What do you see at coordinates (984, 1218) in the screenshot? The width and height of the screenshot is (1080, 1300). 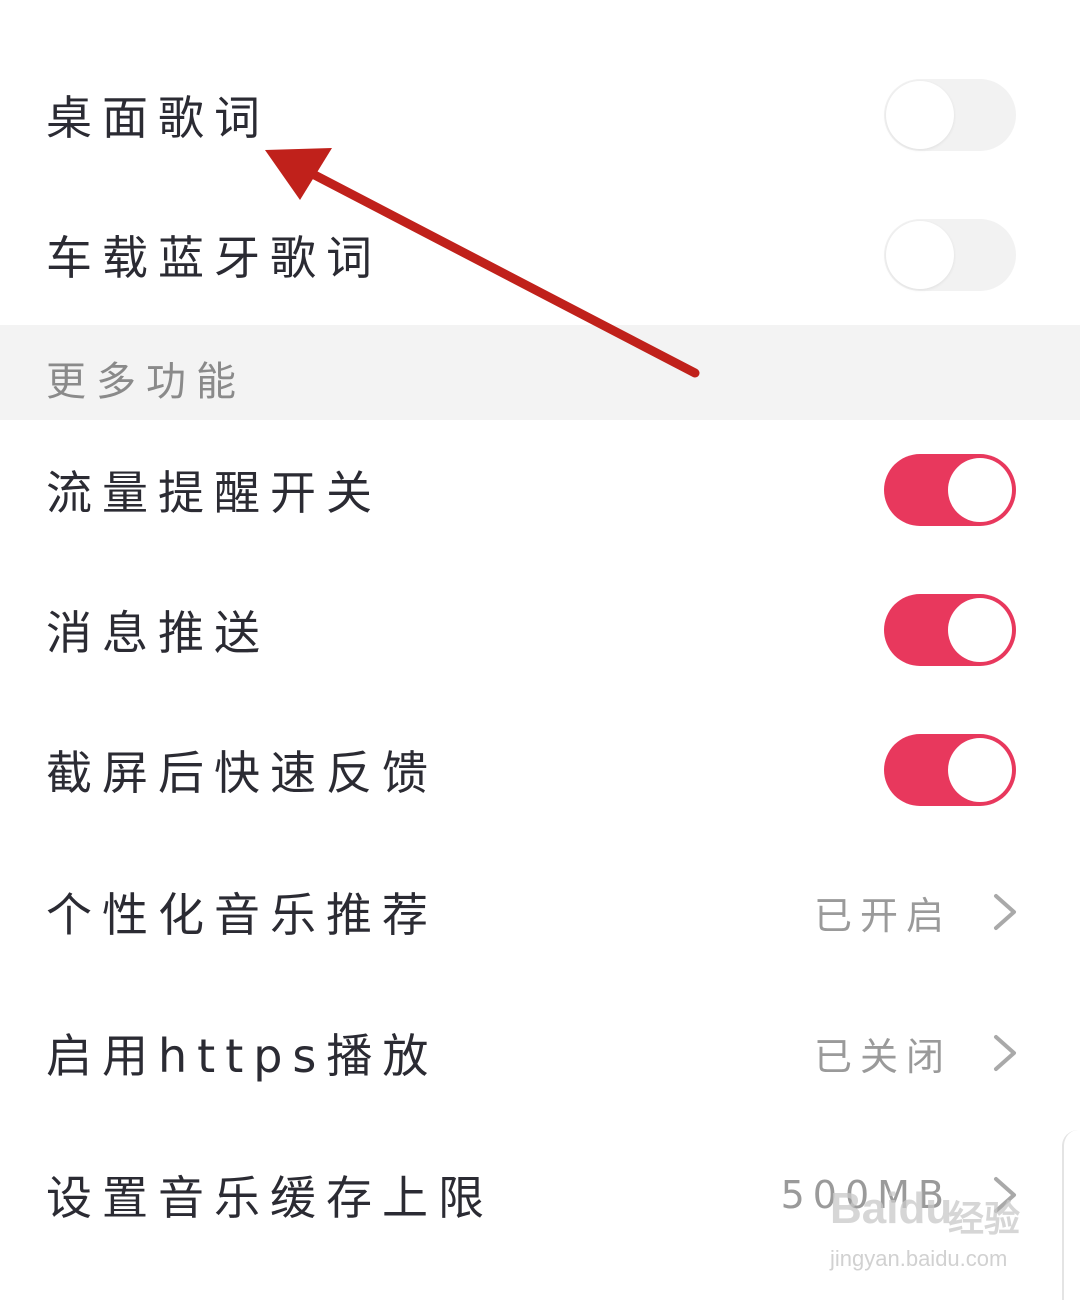 I see `watermark-cn: 经验` at bounding box center [984, 1218].